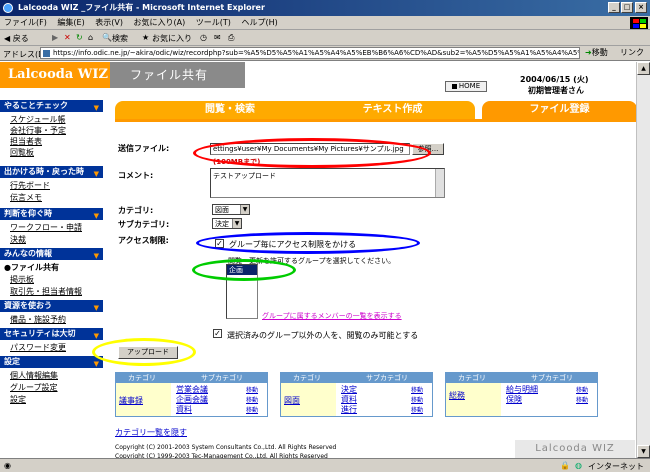  What do you see at coordinates (332, 316) in the screenshot?
I see `member-list-link: グループに属するメンバーの一覧を表示する` at bounding box center [332, 316].